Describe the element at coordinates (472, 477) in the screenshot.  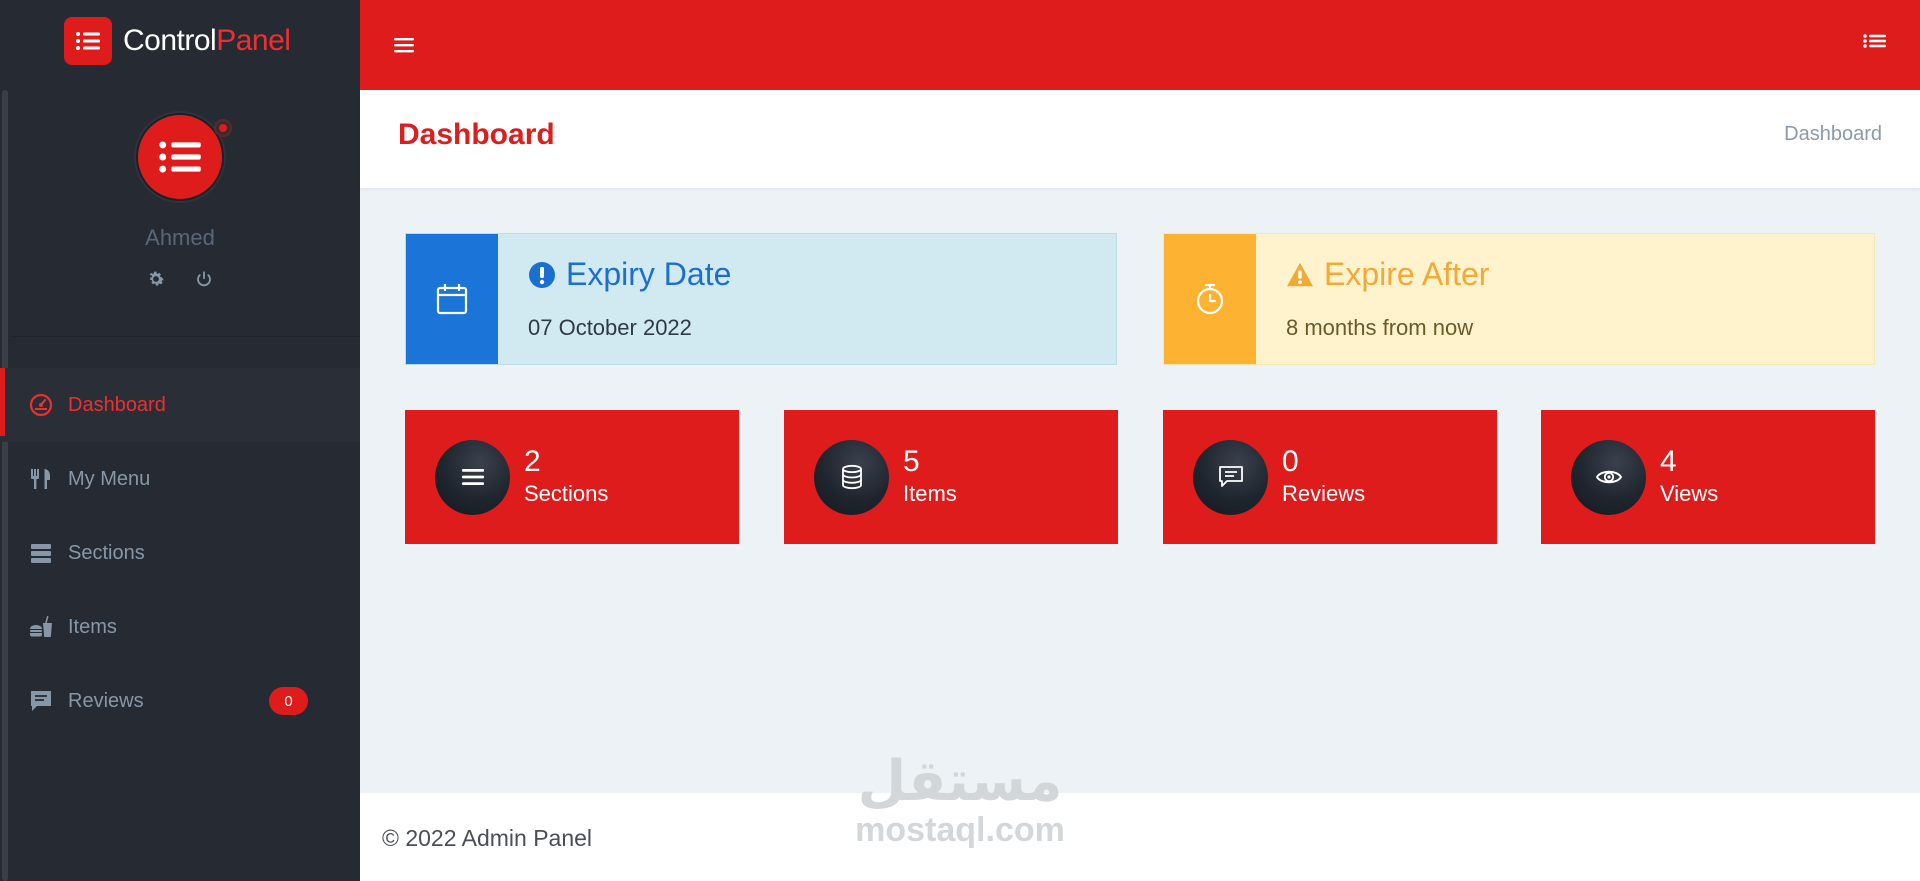
I see `bars-icon` at that location.